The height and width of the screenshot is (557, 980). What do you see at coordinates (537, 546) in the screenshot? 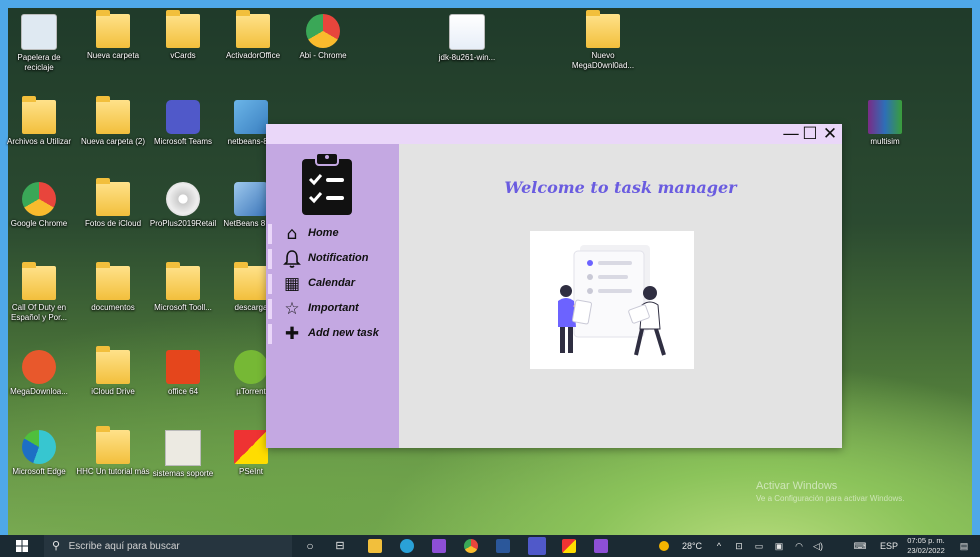
I see `teams-taskbar-icon` at bounding box center [537, 546].